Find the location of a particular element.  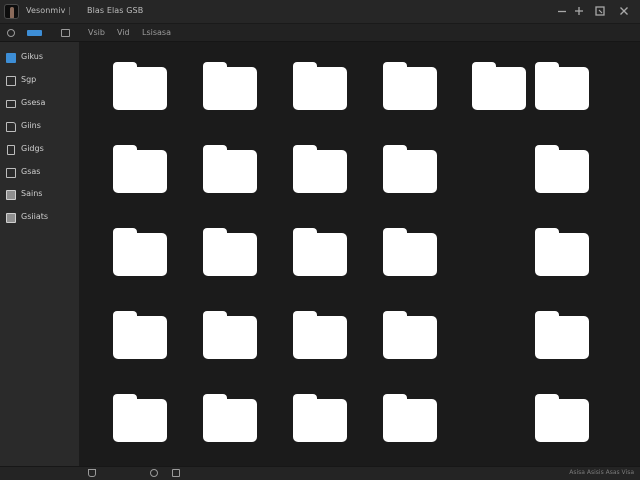

square-icon is located at coordinates (11, 81).